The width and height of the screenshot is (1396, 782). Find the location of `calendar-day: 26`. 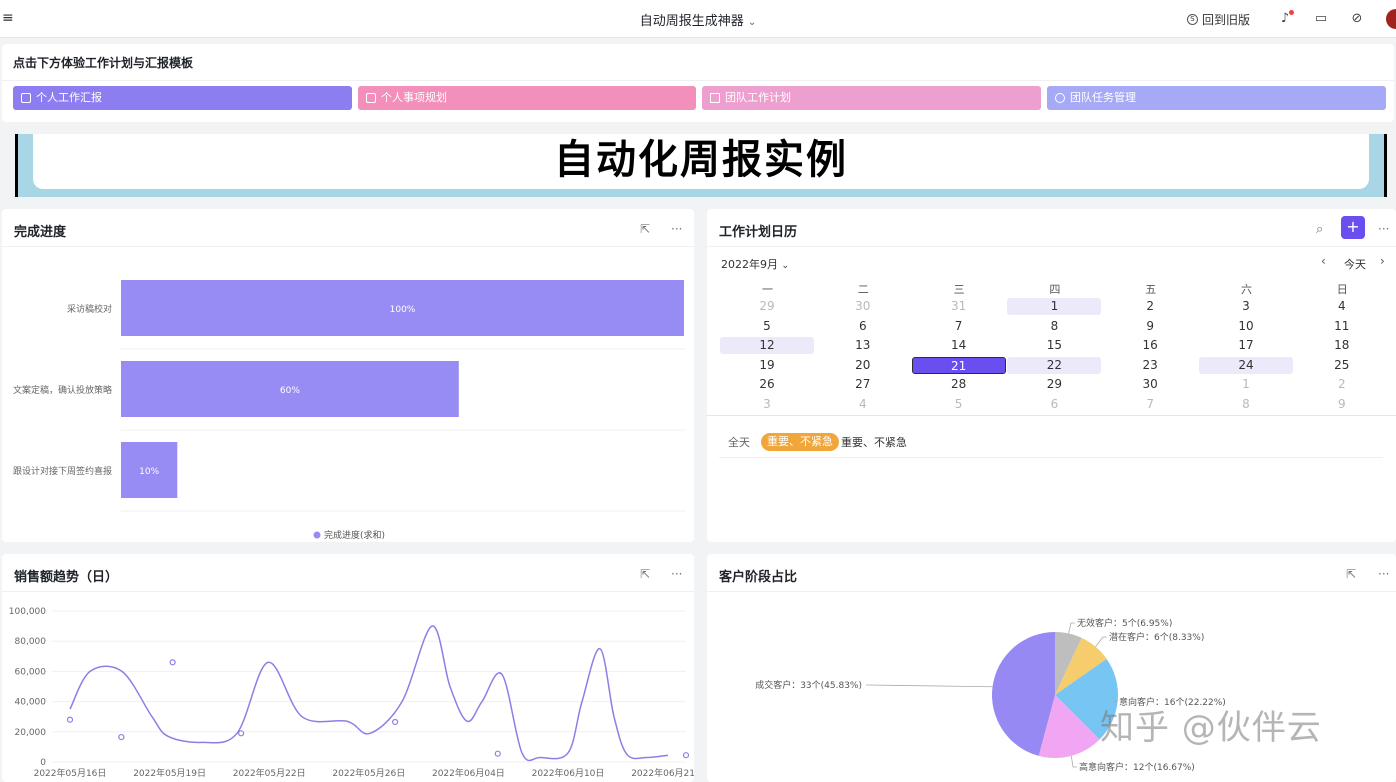

calendar-day: 26 is located at coordinates (767, 384).